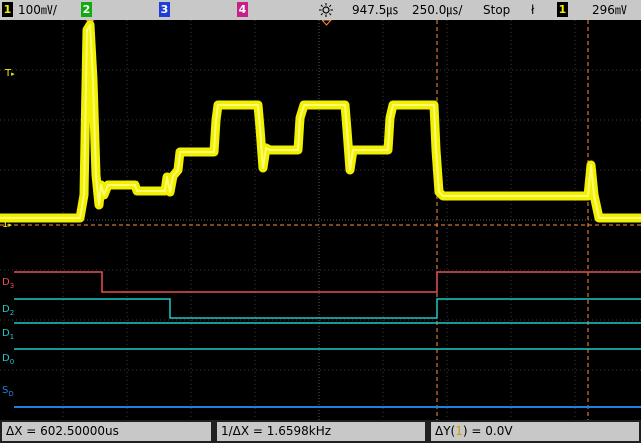 This screenshot has width=641, height=443. Describe the element at coordinates (533, 10) in the screenshot. I see `trigger-slope-icon: ł` at that location.